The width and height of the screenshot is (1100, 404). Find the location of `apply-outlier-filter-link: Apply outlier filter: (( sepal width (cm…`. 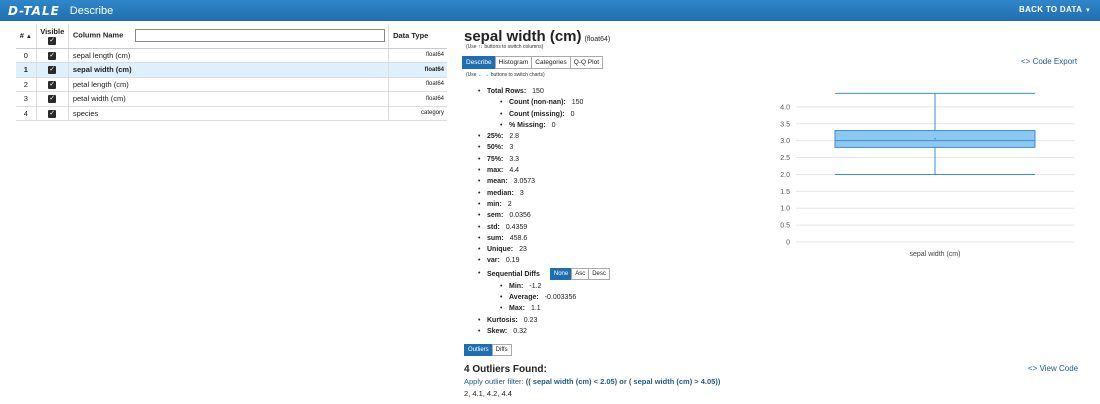

apply-outlier-filter-link: Apply outlier filter: (( sepal width (cm… is located at coordinates (592, 381).